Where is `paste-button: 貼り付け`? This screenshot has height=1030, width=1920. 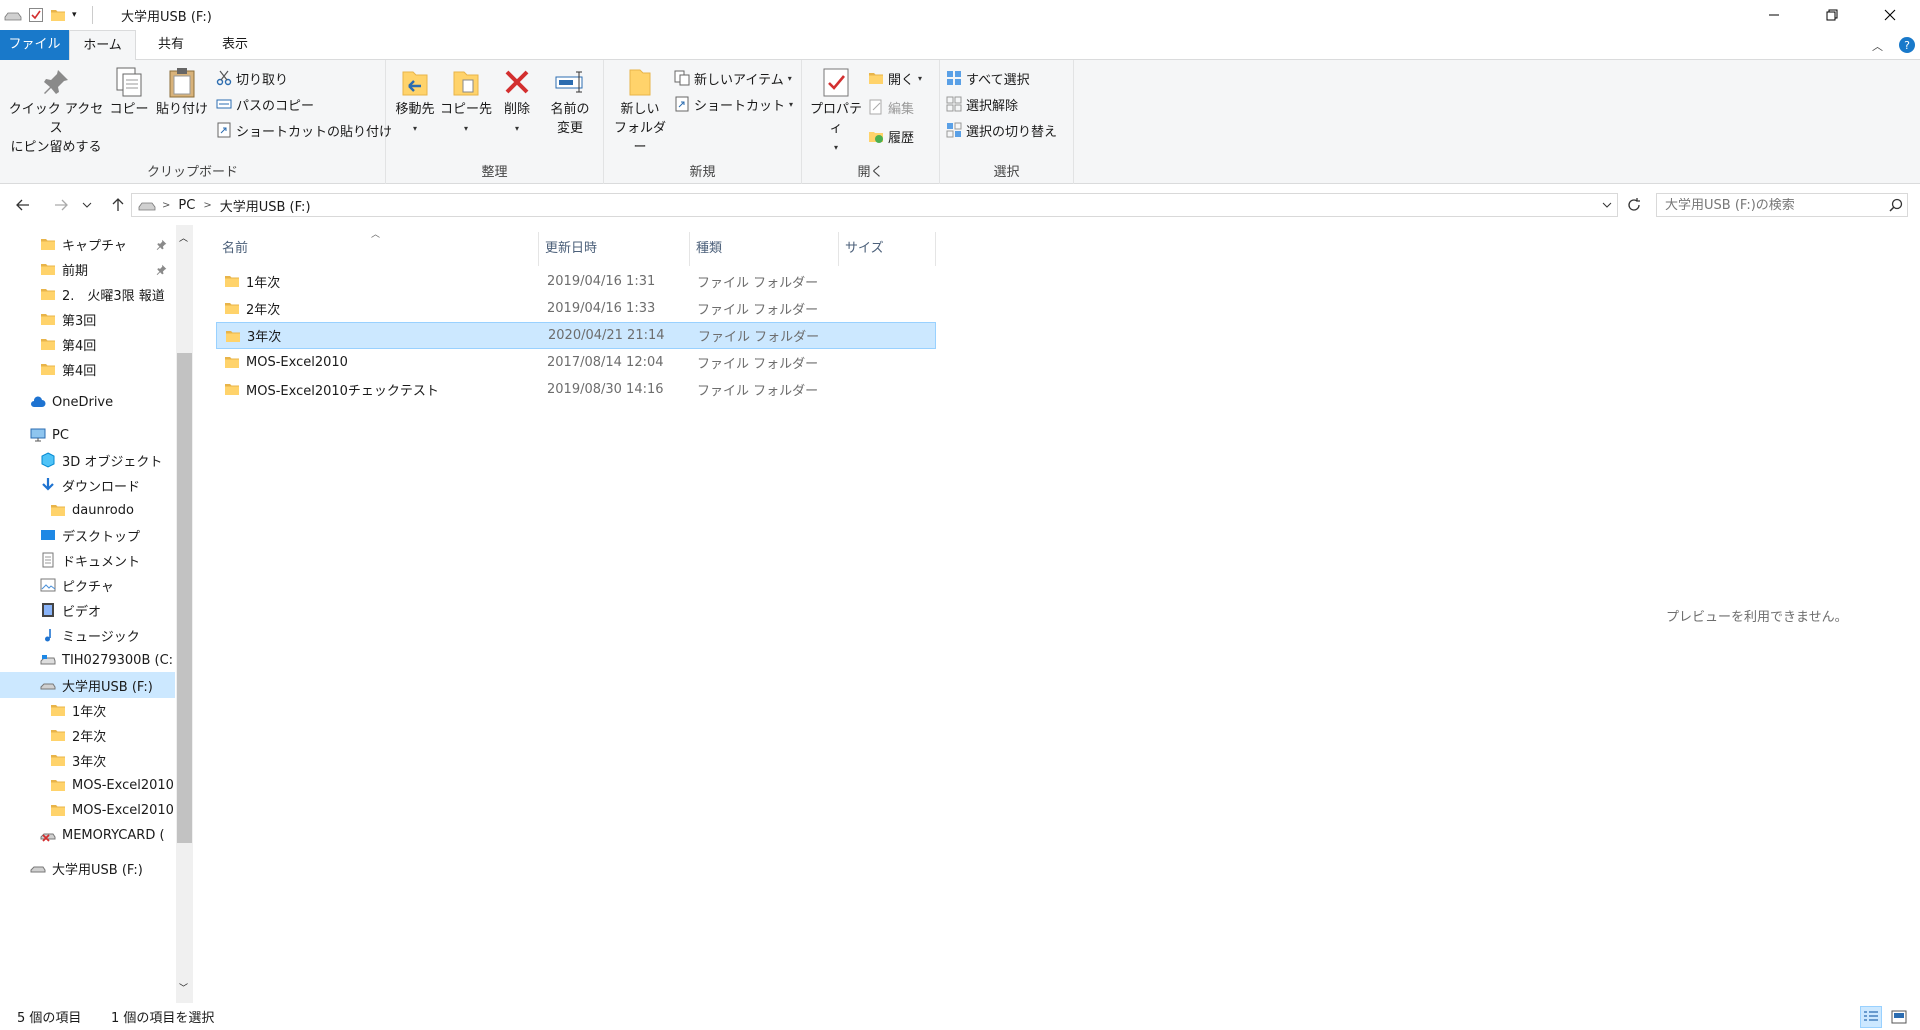
paste-button: 貼り付け is located at coordinates (182, 92).